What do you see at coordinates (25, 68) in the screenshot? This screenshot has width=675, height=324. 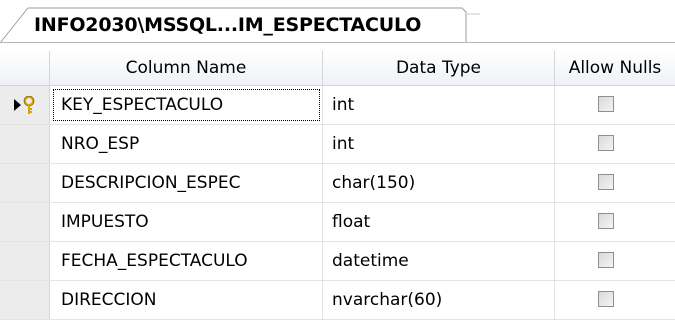 I see `header-row-selector` at bounding box center [25, 68].